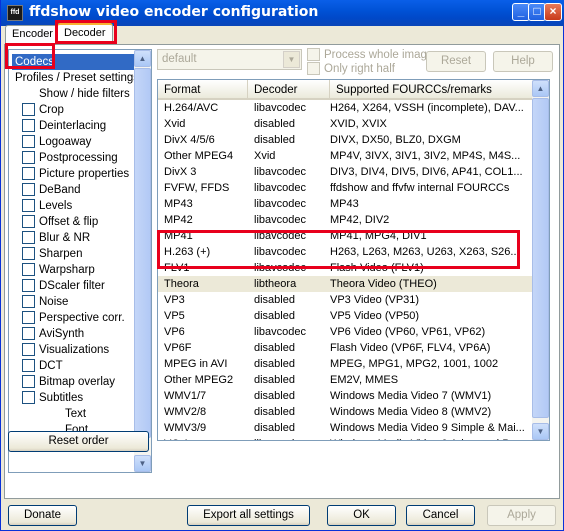 Image resolution: width=564 pixels, height=531 pixels. Describe the element at coordinates (84, 94) in the screenshot. I see `sidebar-item-show-hide-filters: Show / hide filters` at that location.